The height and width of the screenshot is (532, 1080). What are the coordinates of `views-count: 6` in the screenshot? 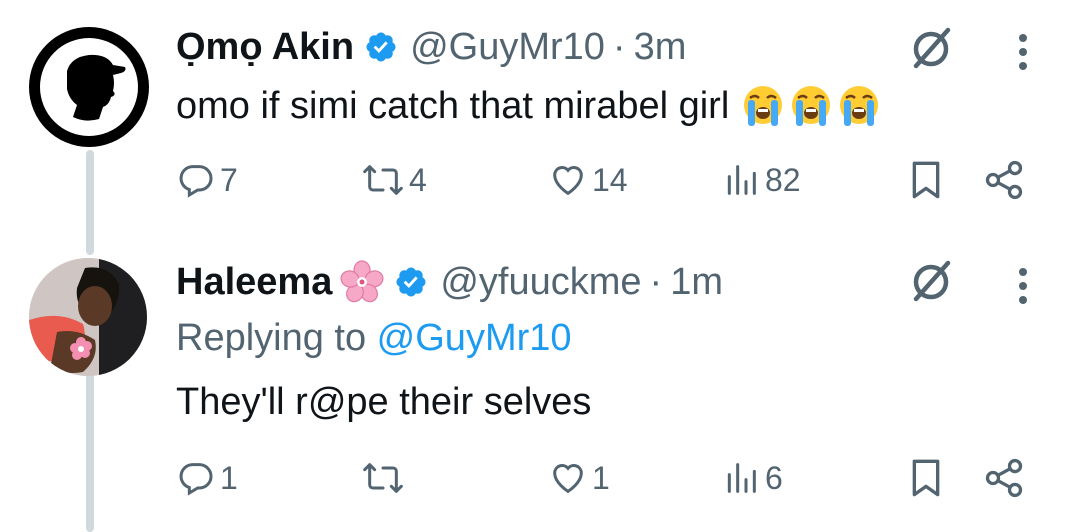 It's located at (774, 477).